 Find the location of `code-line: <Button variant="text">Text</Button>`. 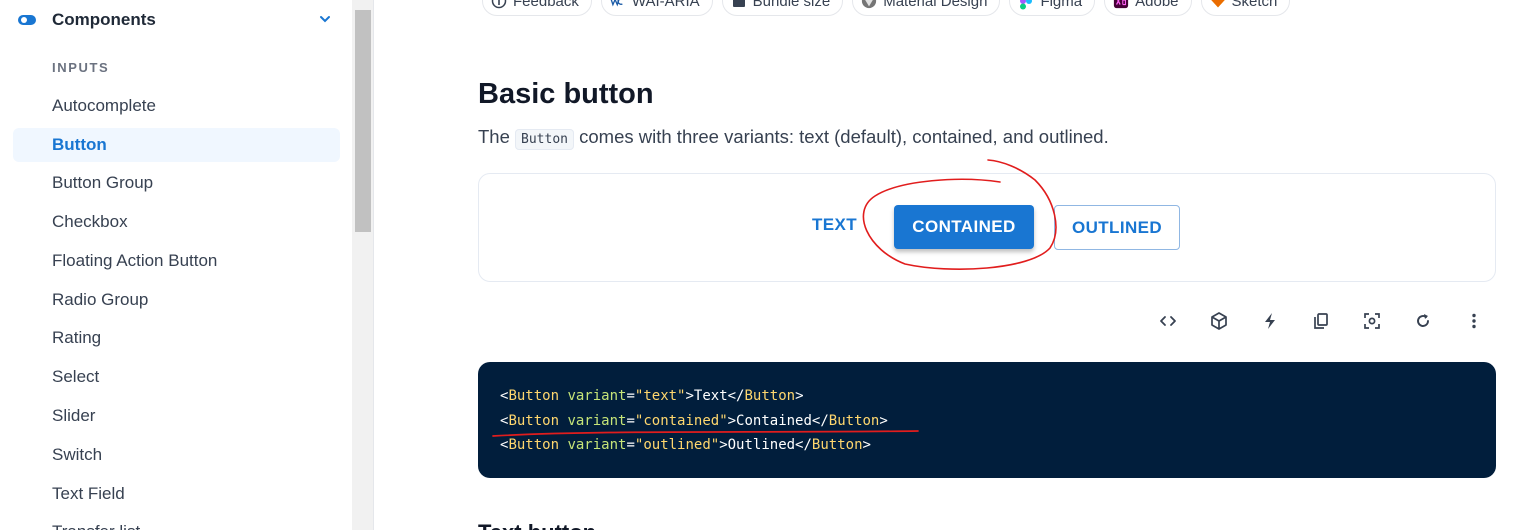

code-line: <Button variant="text">Text</Button> is located at coordinates (652, 396).